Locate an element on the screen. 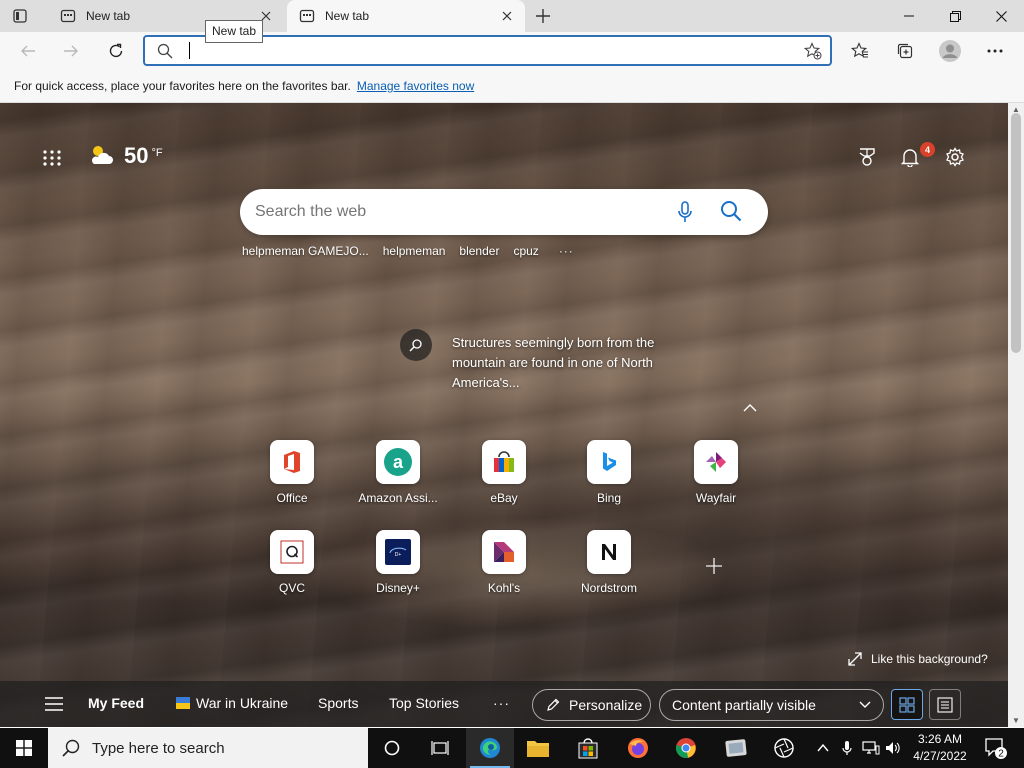  edge-icon is located at coordinates (490, 748).